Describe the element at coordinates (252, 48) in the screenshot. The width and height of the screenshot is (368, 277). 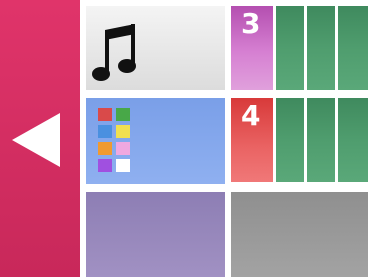
I see `counter-tile-3: 3` at that location.